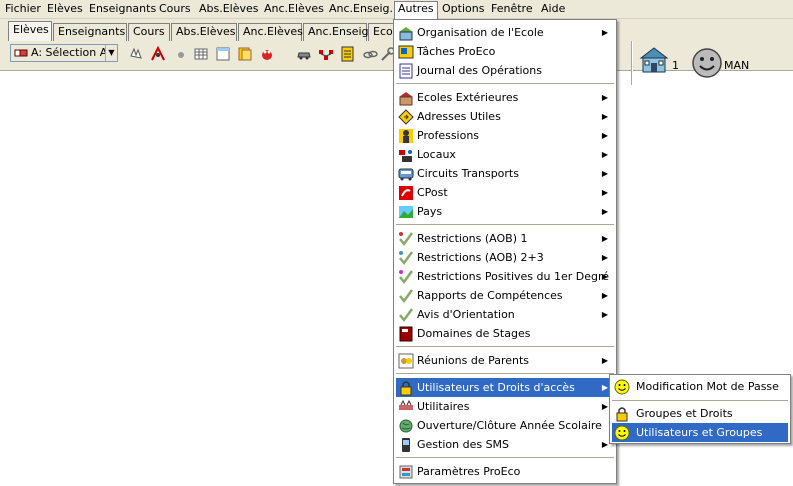  I want to click on compass-icon, so click(158, 54).